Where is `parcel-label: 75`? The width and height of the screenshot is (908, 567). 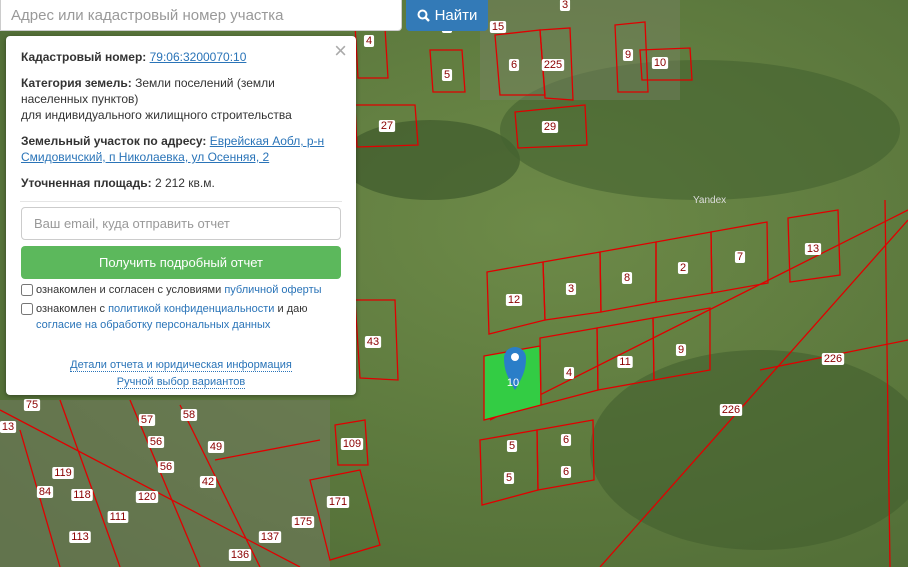
parcel-label: 75 is located at coordinates (32, 405).